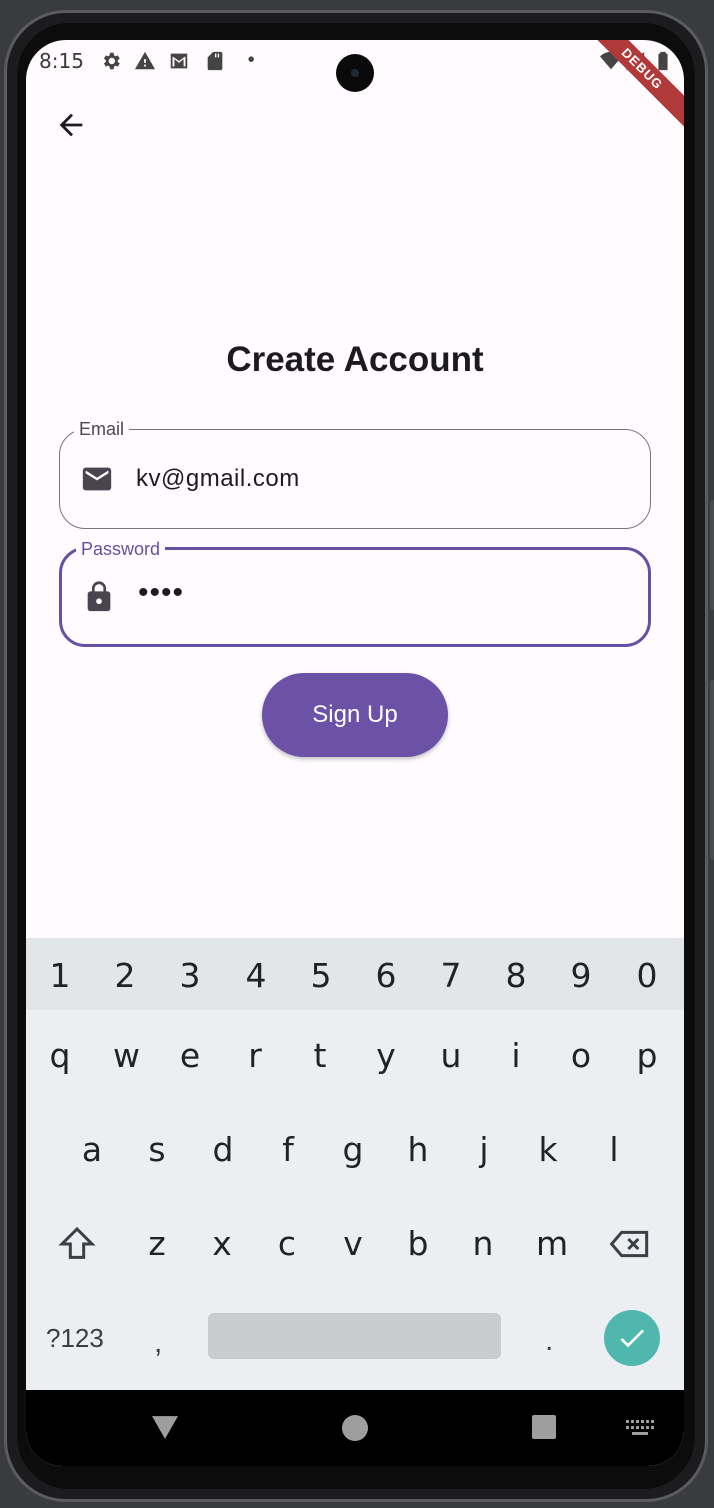 The width and height of the screenshot is (714, 1508). Describe the element at coordinates (102, 429) in the screenshot. I see `email-label: Email` at that location.